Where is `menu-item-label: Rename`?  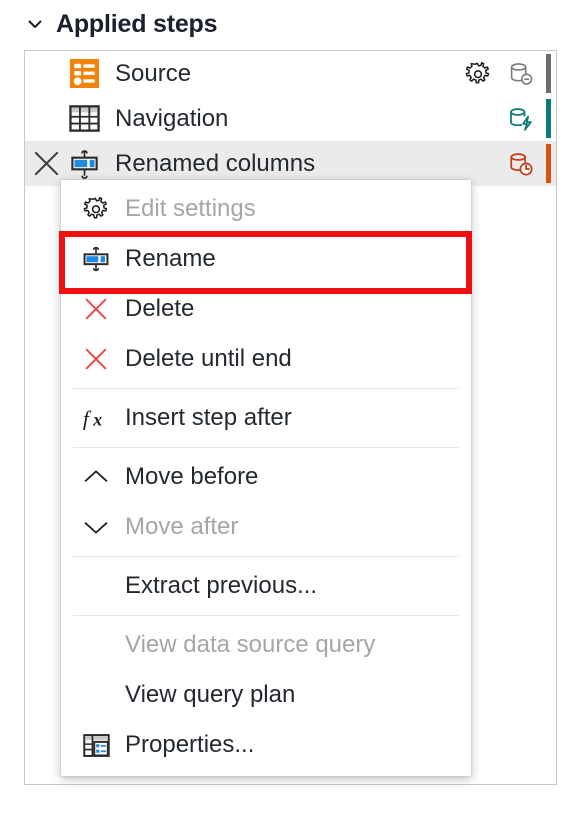 menu-item-label: Rename is located at coordinates (170, 258).